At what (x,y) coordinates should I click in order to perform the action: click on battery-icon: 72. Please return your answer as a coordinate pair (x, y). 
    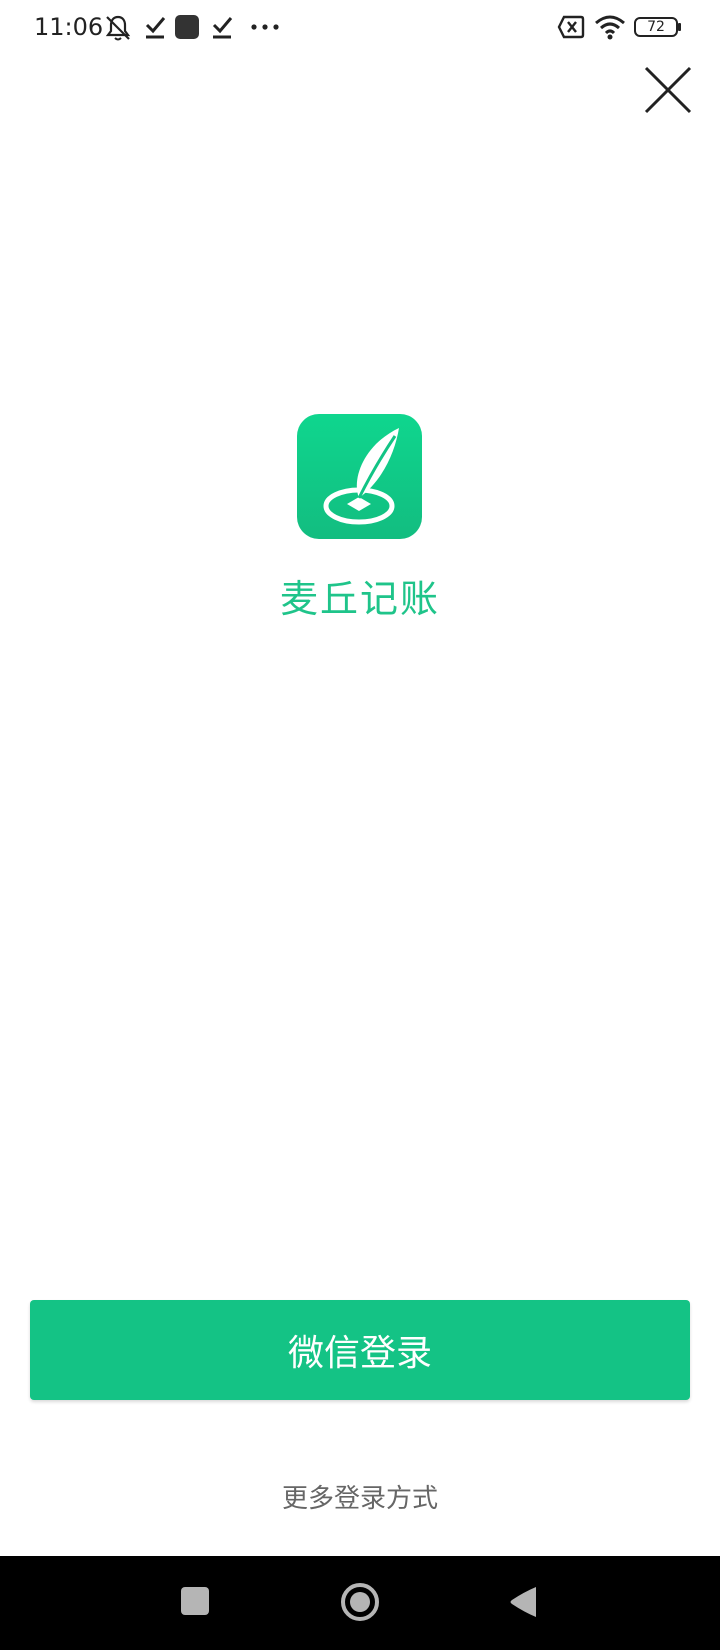
    Looking at the image, I should click on (656, 27).